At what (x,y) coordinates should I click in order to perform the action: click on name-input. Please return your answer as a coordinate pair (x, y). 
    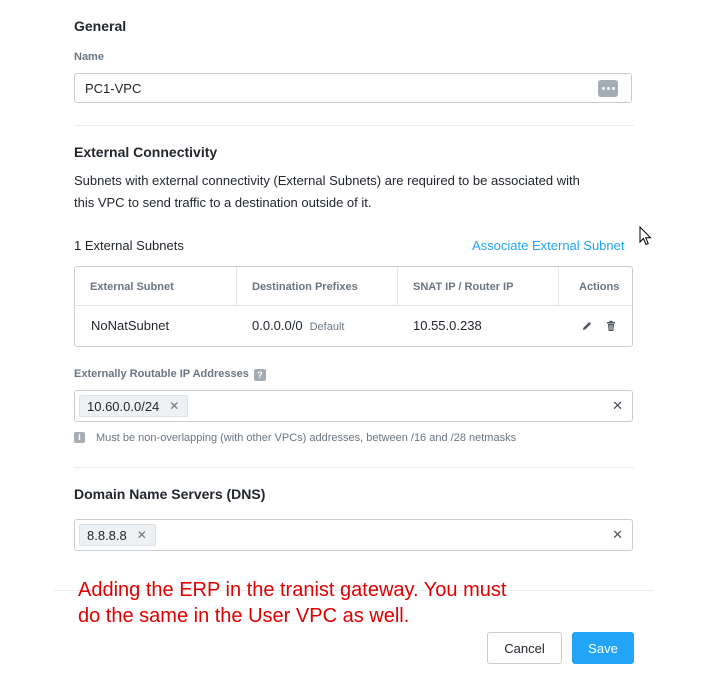
    Looking at the image, I should click on (325, 88).